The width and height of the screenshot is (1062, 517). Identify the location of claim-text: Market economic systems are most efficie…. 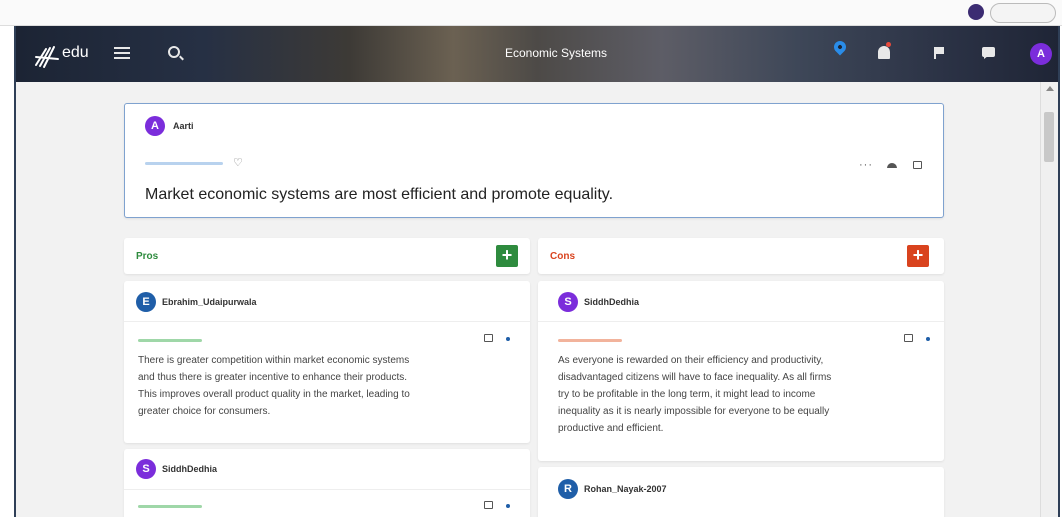
(379, 194).